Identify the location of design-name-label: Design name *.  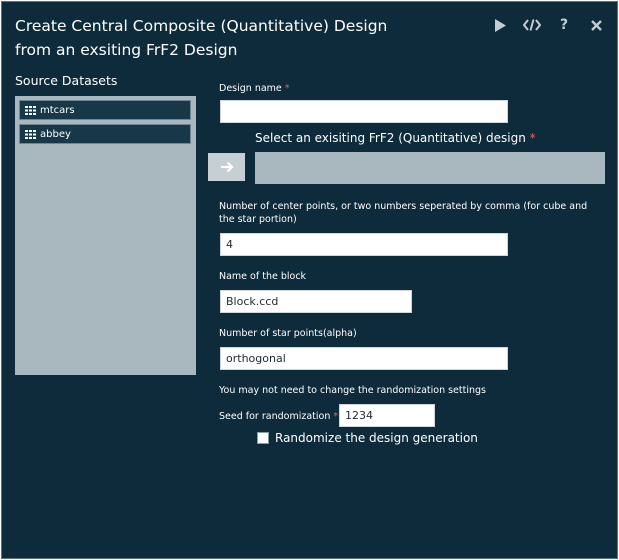
(254, 88).